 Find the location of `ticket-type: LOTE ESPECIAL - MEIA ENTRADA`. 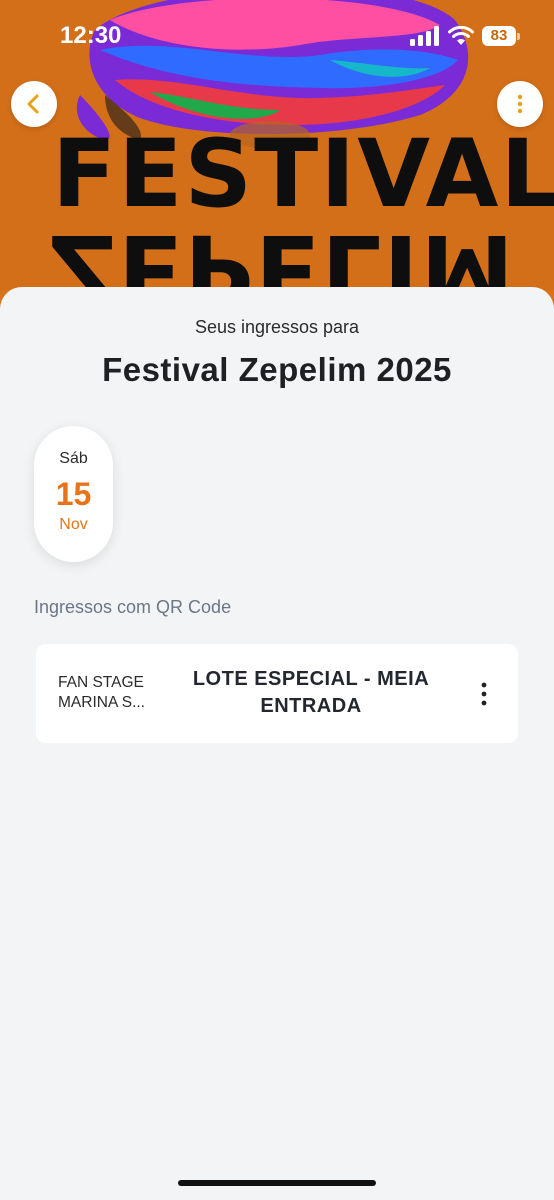

ticket-type: LOTE ESPECIAL - MEIA ENTRADA is located at coordinates (311, 692).